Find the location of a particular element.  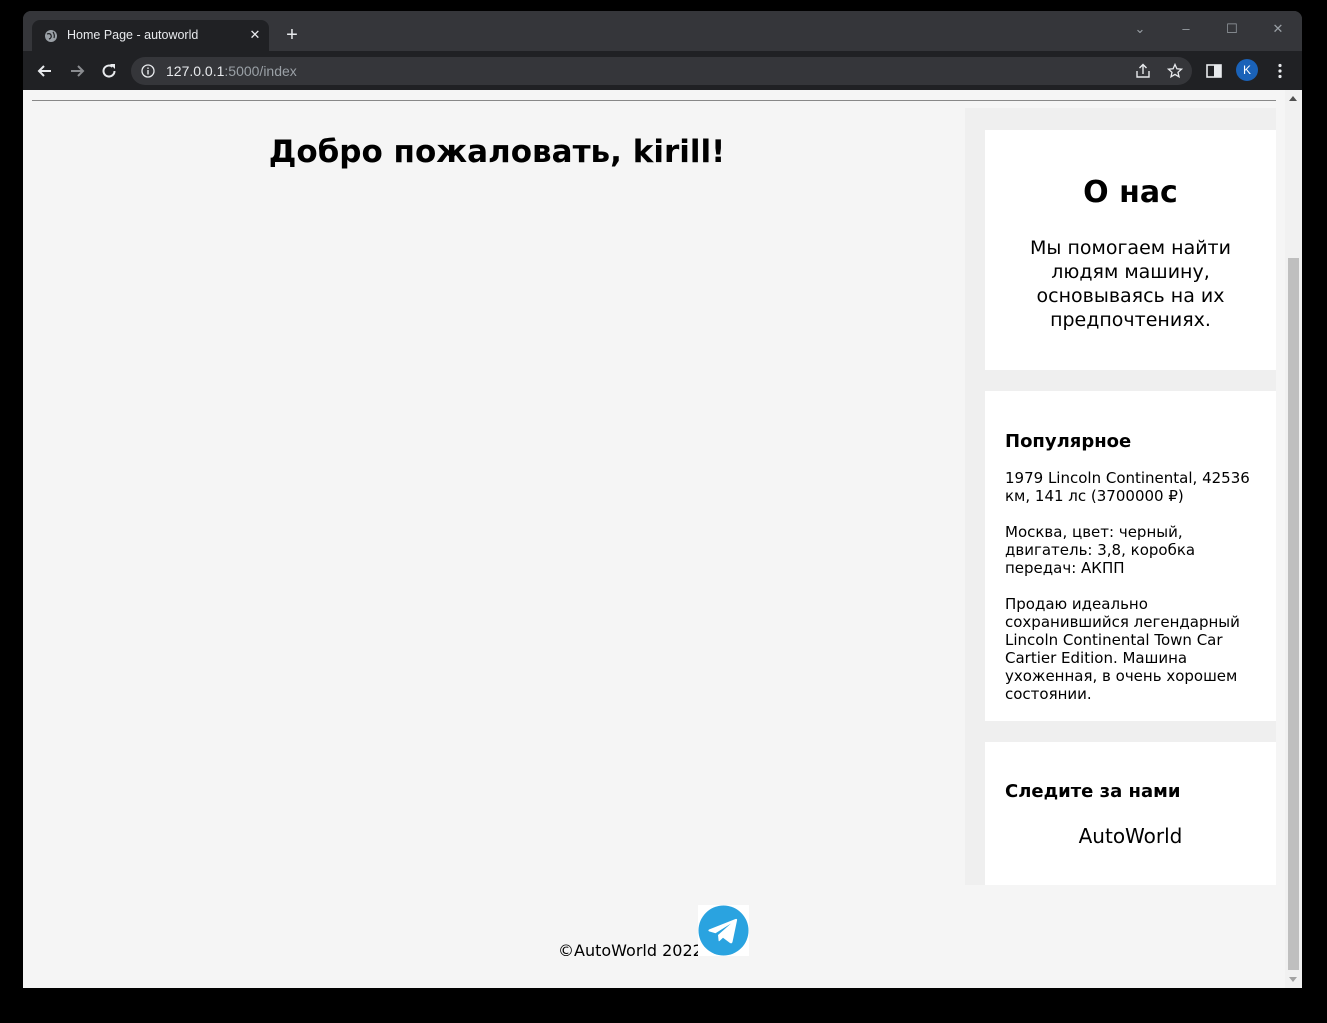

share-icon is located at coordinates (1143, 71).